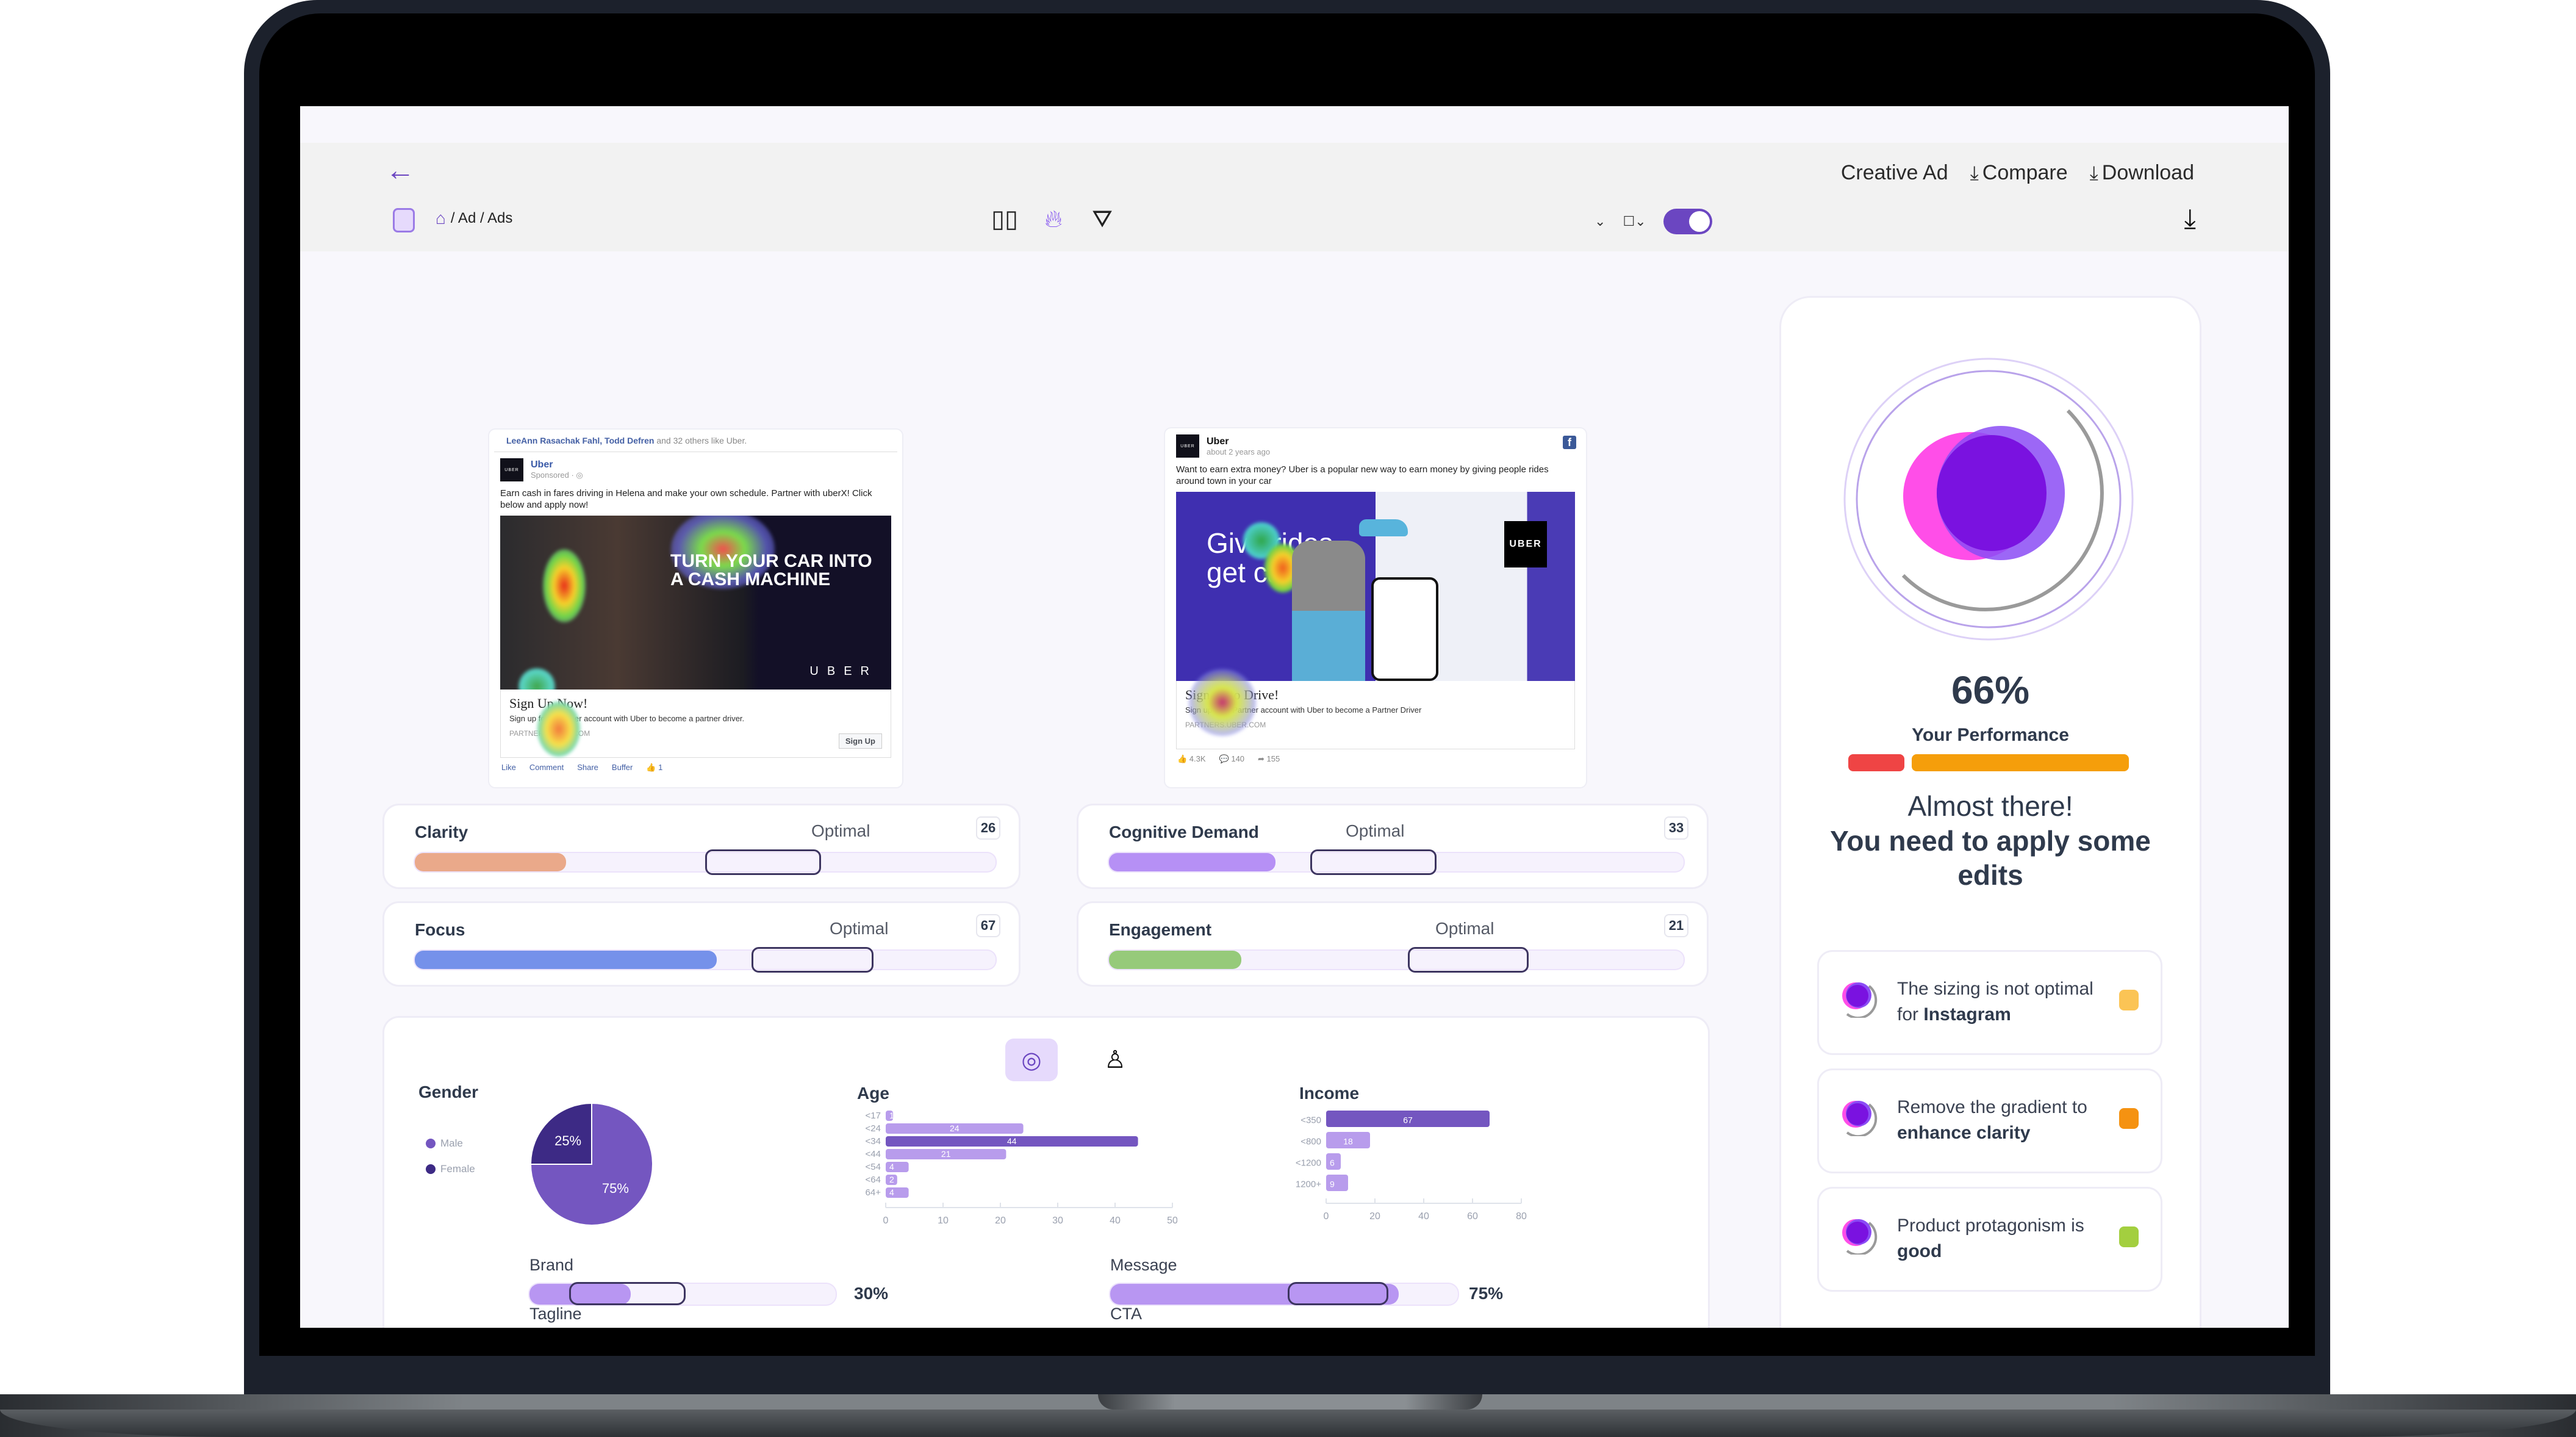 This screenshot has width=2576, height=1437. I want to click on message-optimal-window, so click(1337, 1293).